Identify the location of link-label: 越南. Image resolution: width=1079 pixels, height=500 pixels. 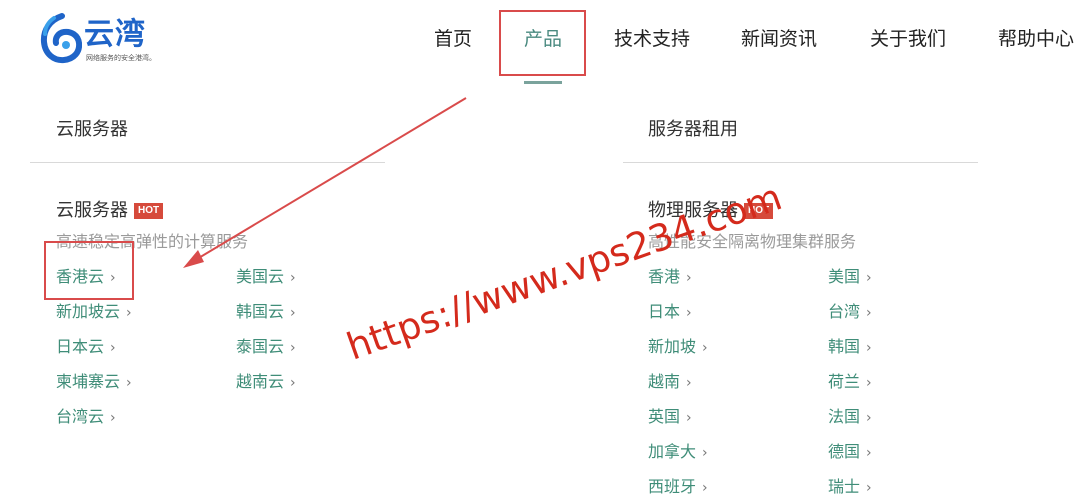
(664, 381).